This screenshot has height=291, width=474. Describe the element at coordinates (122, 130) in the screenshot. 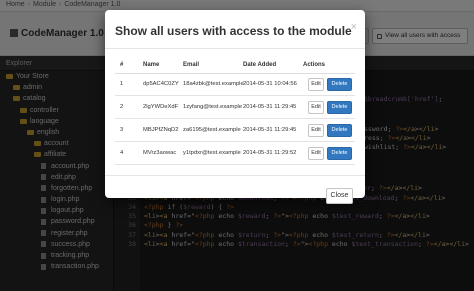

I see `row-number: 3` at that location.